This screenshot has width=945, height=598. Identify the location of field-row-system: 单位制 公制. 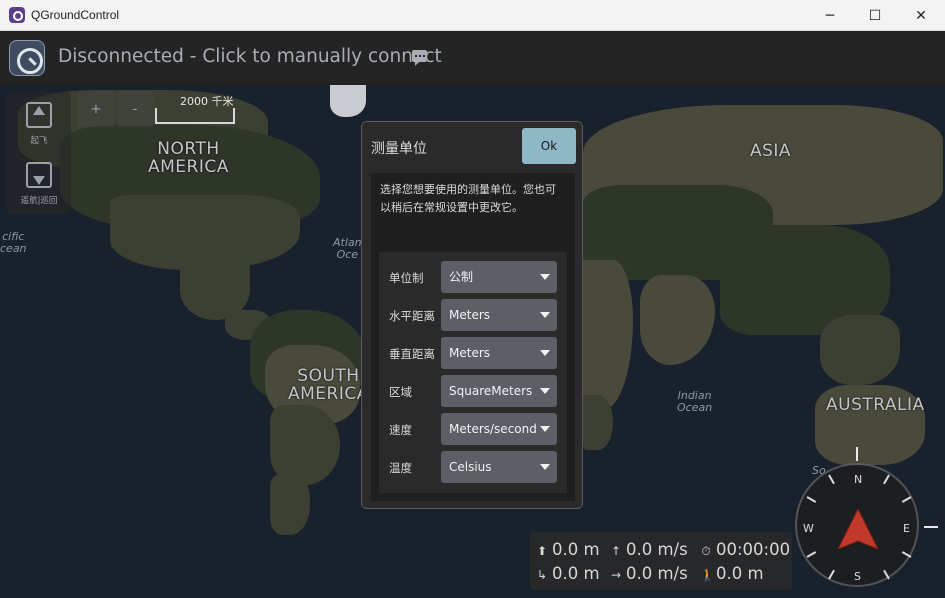
(473, 277).